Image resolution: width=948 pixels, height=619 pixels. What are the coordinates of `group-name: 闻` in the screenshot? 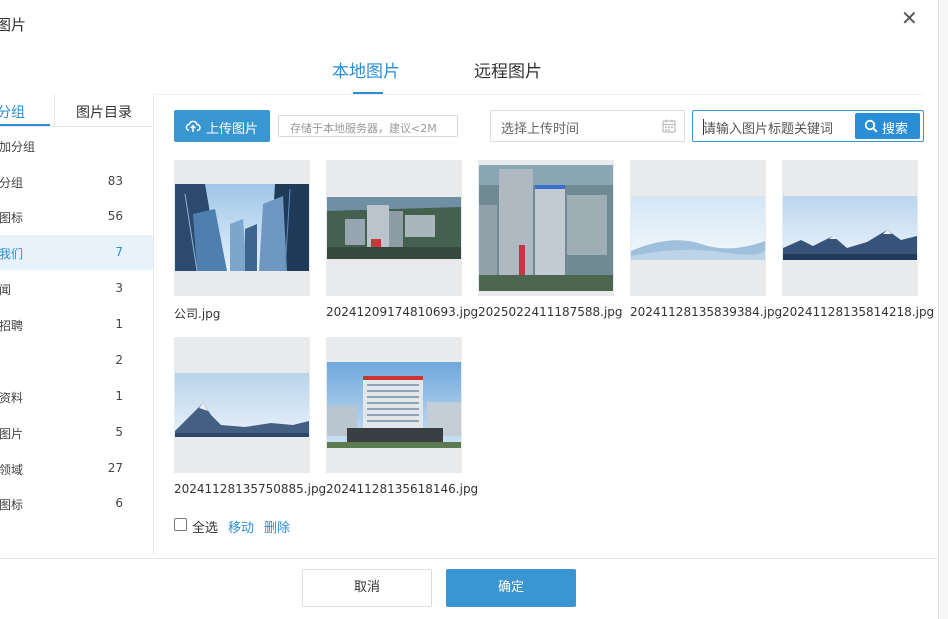 It's located at (6, 290).